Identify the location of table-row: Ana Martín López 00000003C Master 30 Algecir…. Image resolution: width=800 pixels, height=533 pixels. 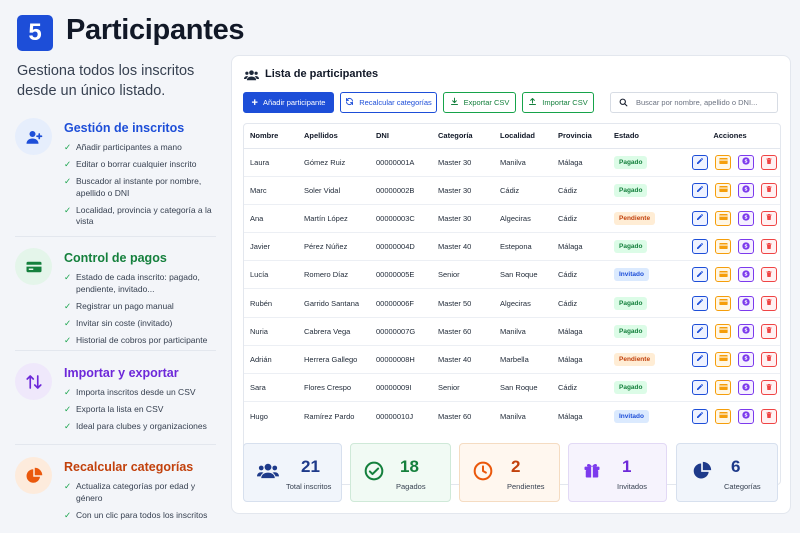
(512, 219).